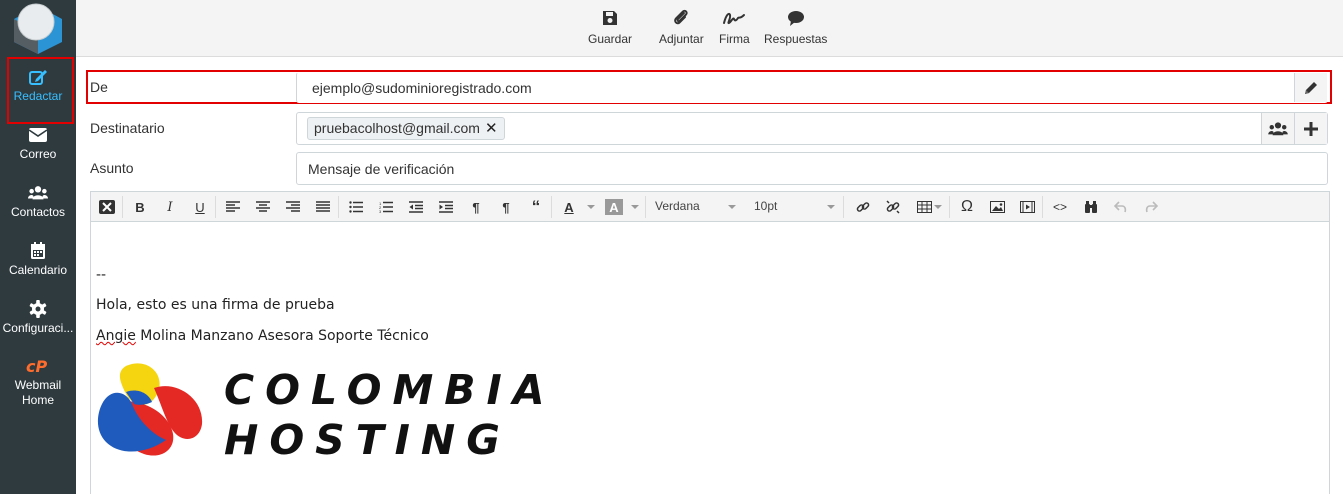 This screenshot has width=1343, height=494. Describe the element at coordinates (112, 168) in the screenshot. I see `subject-label: Asunto` at that location.